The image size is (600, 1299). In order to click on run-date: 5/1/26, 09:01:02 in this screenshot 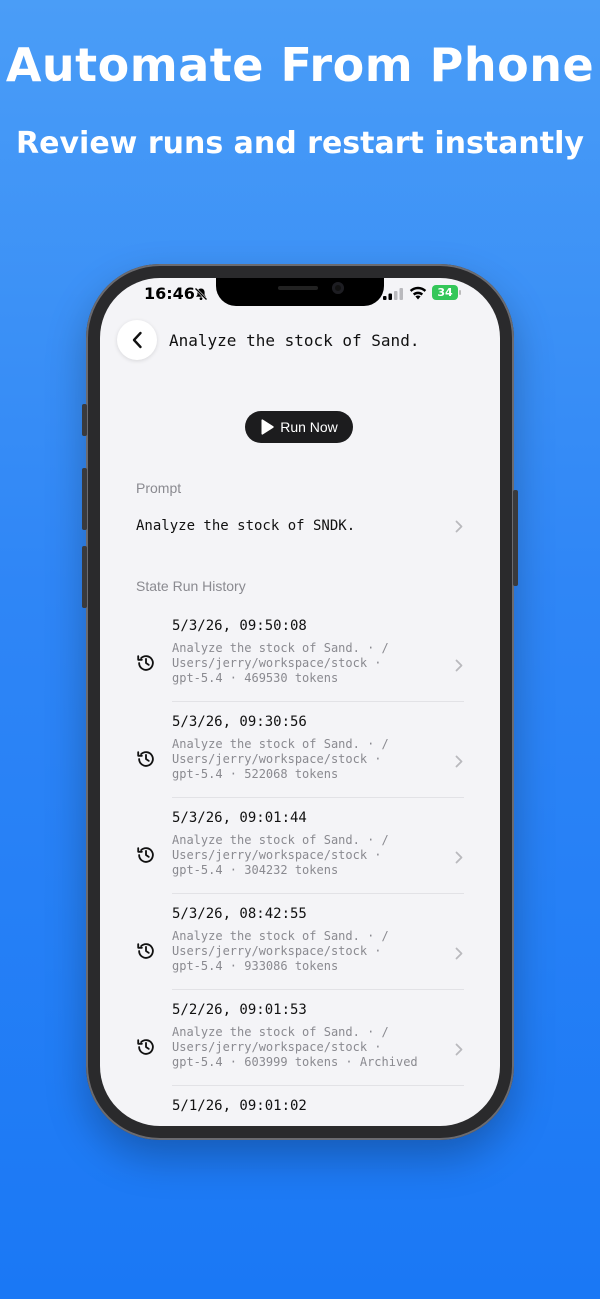, I will do `click(239, 1106)`.